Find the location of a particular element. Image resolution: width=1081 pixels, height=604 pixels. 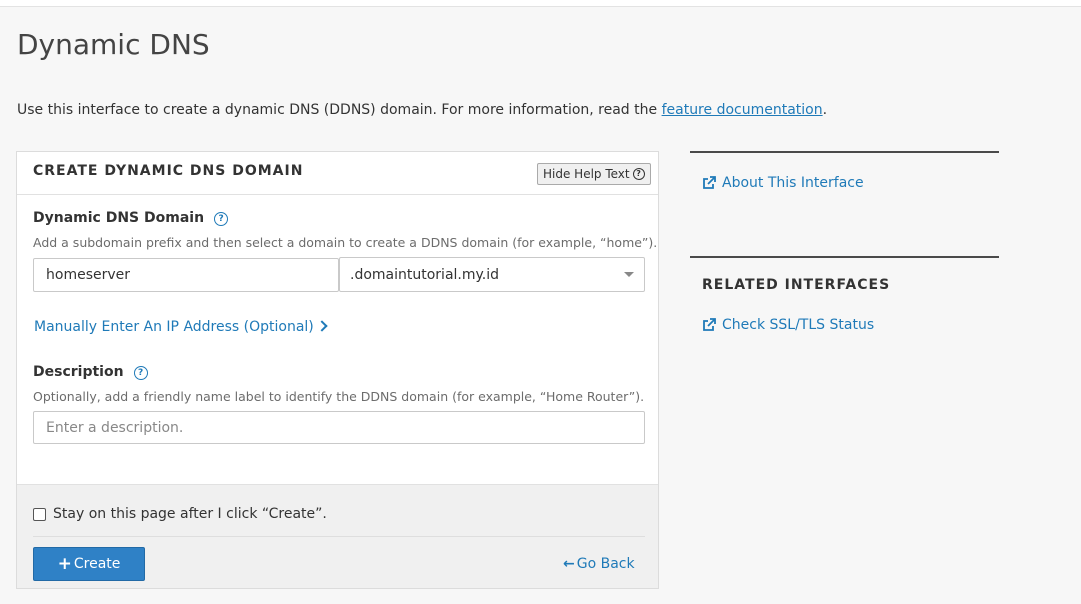

about-interface-link: About This Interface is located at coordinates (783, 183).